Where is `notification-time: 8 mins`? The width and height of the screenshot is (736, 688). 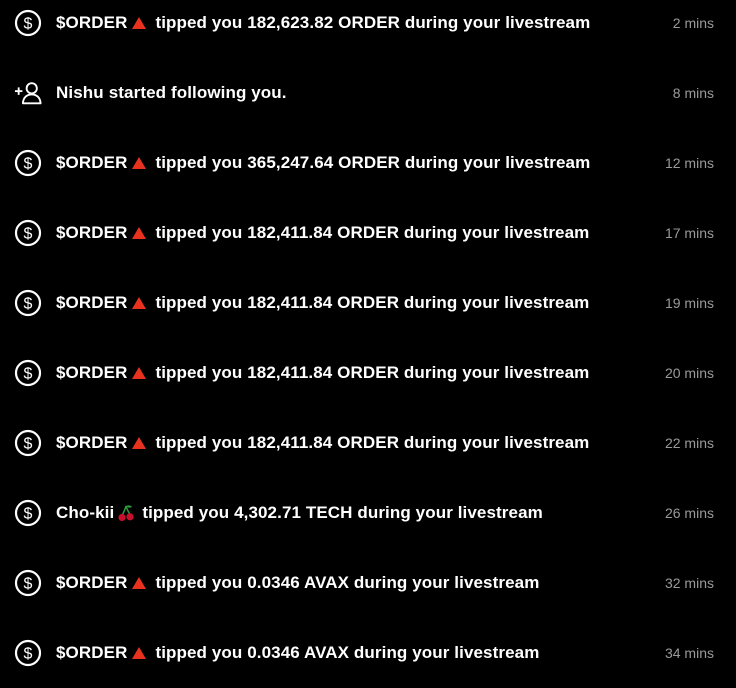
notification-time: 8 mins is located at coordinates (693, 93).